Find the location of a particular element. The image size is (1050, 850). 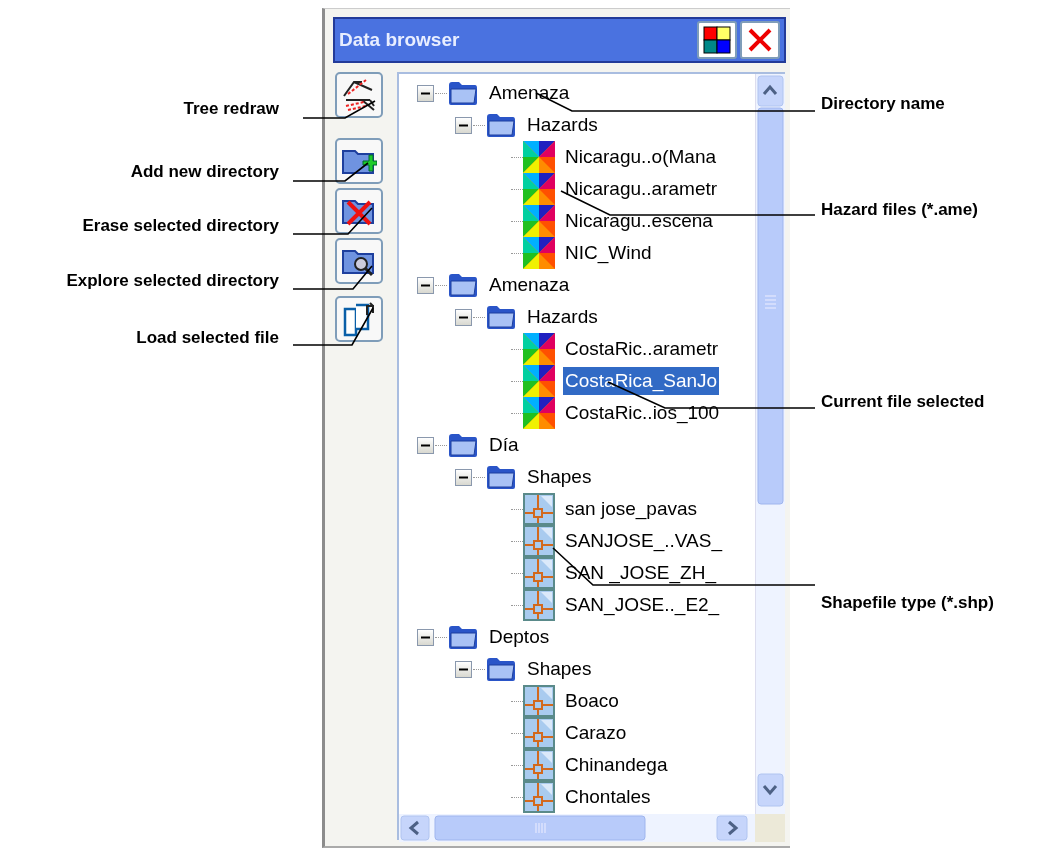

horizontal-scrollbar is located at coordinates (577, 828).